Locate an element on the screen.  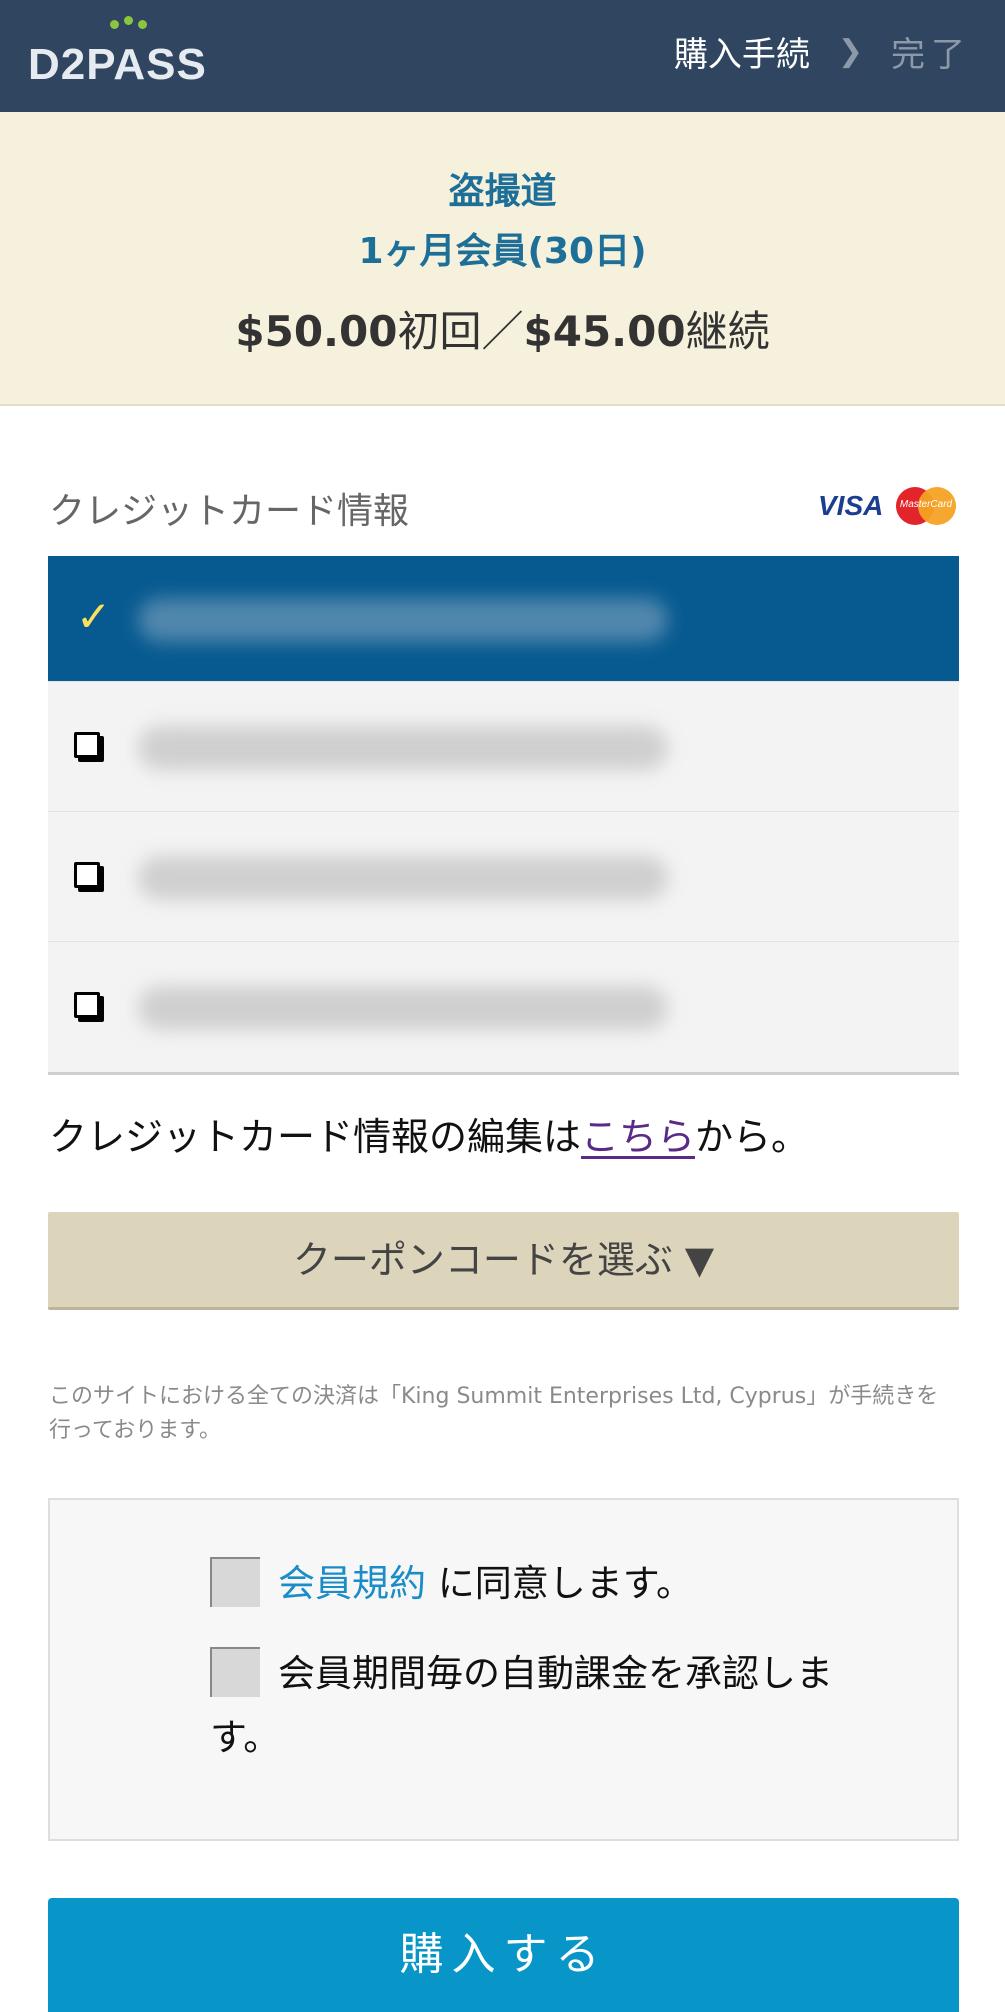
edit-card-text: クレジットカード情報の編集はこちらから。 is located at coordinates (429, 1133).